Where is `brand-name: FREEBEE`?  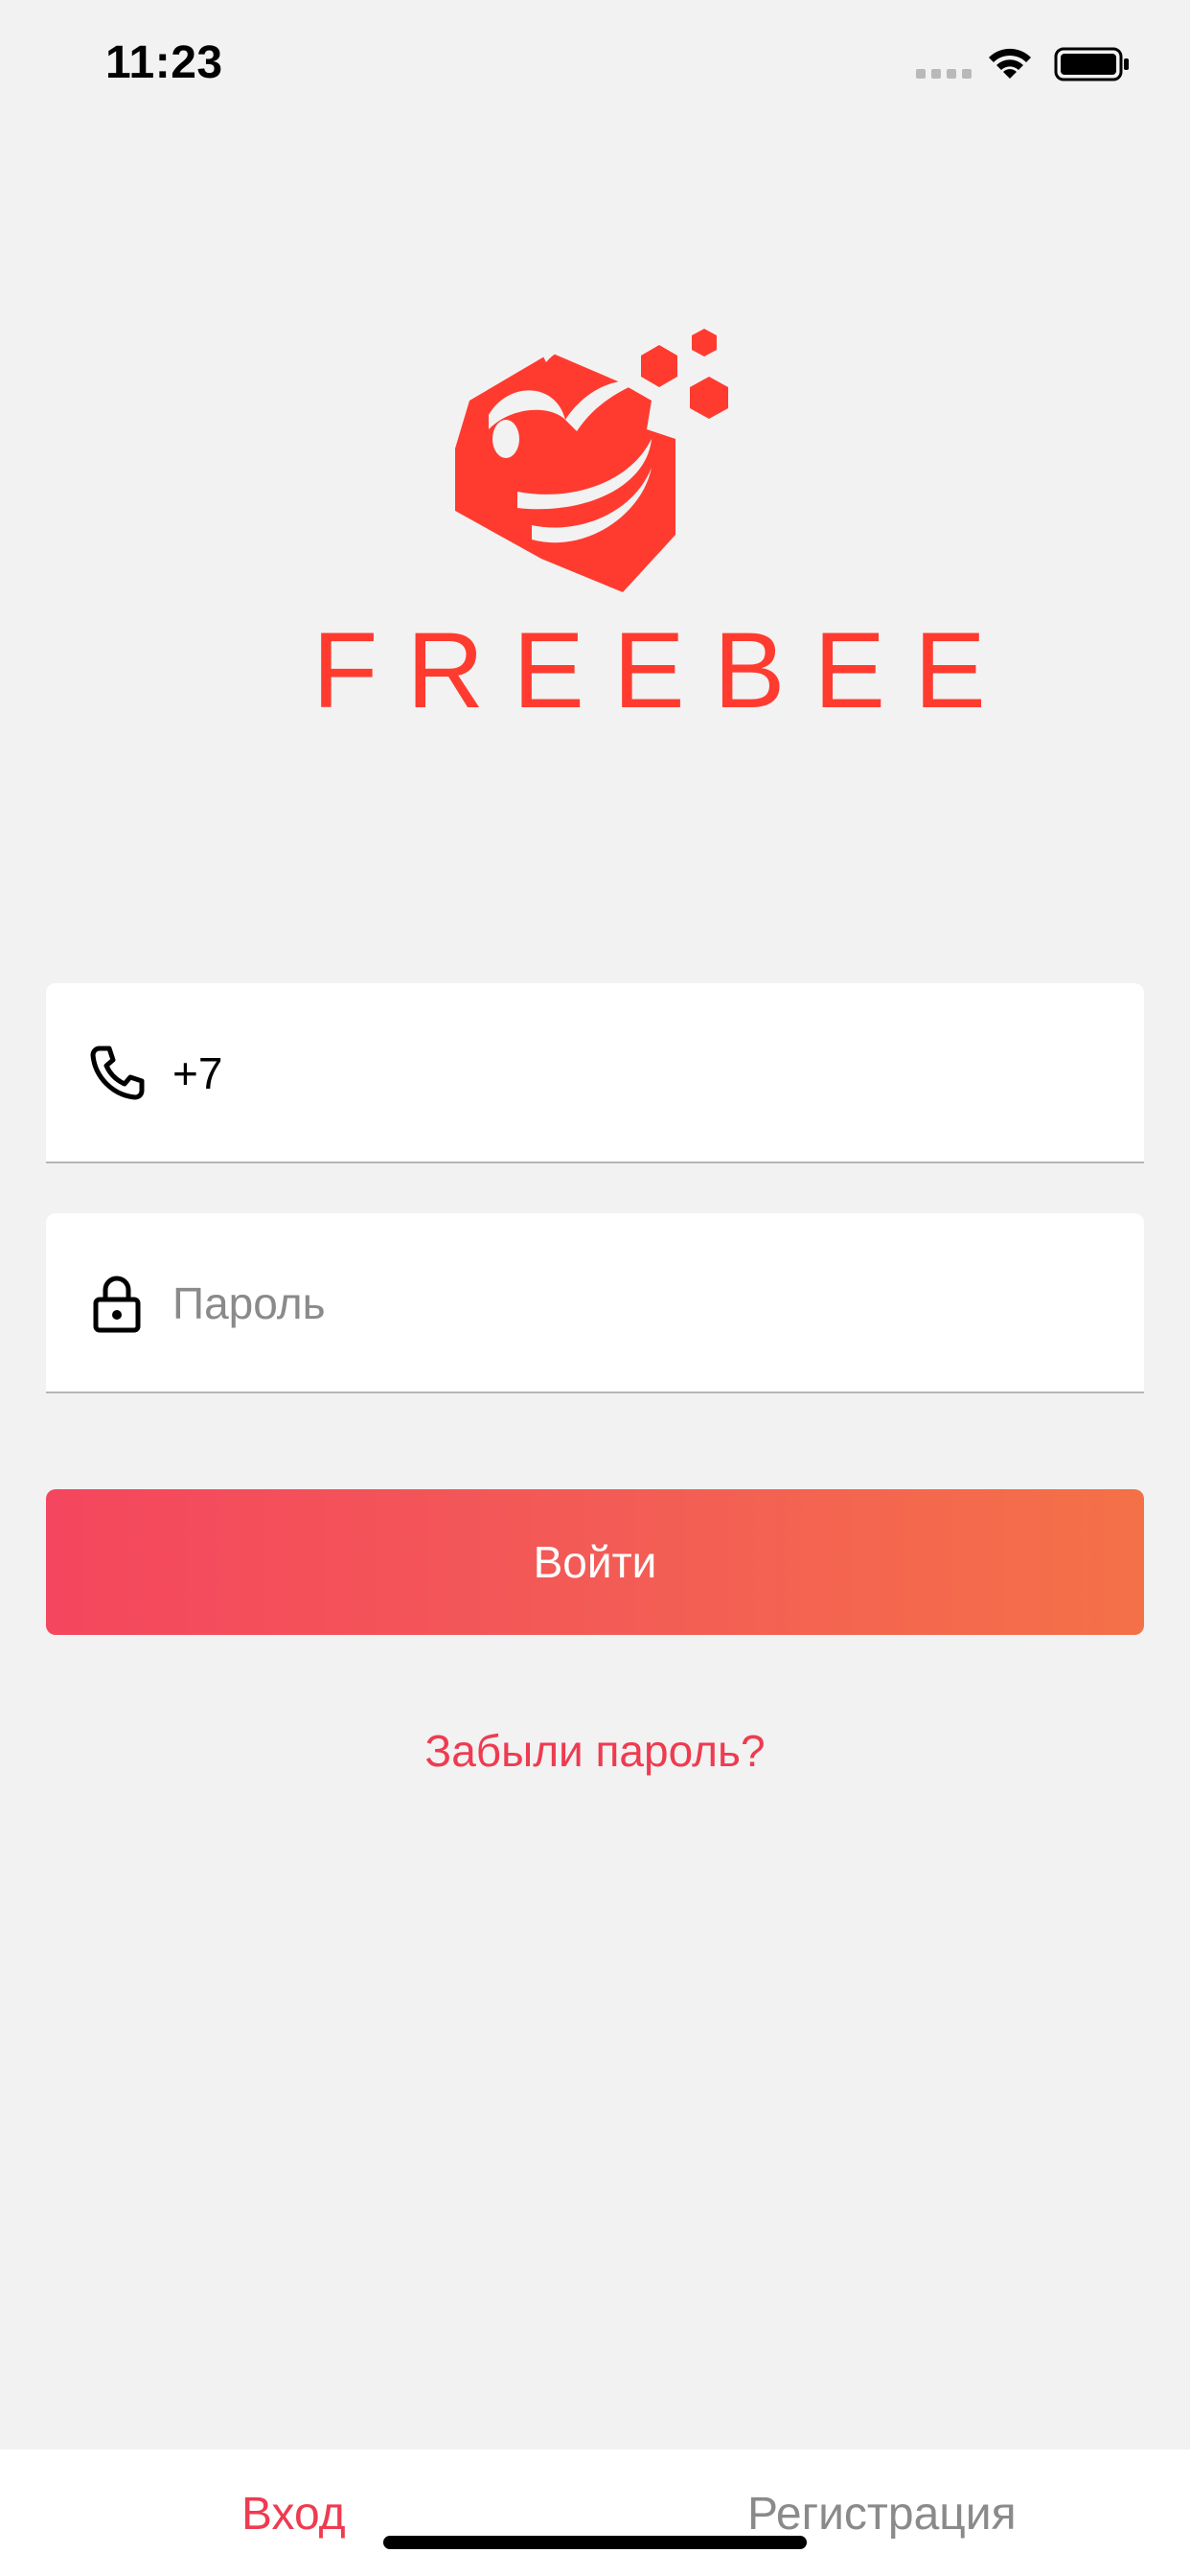
brand-name: FREEBEE is located at coordinates (664, 670).